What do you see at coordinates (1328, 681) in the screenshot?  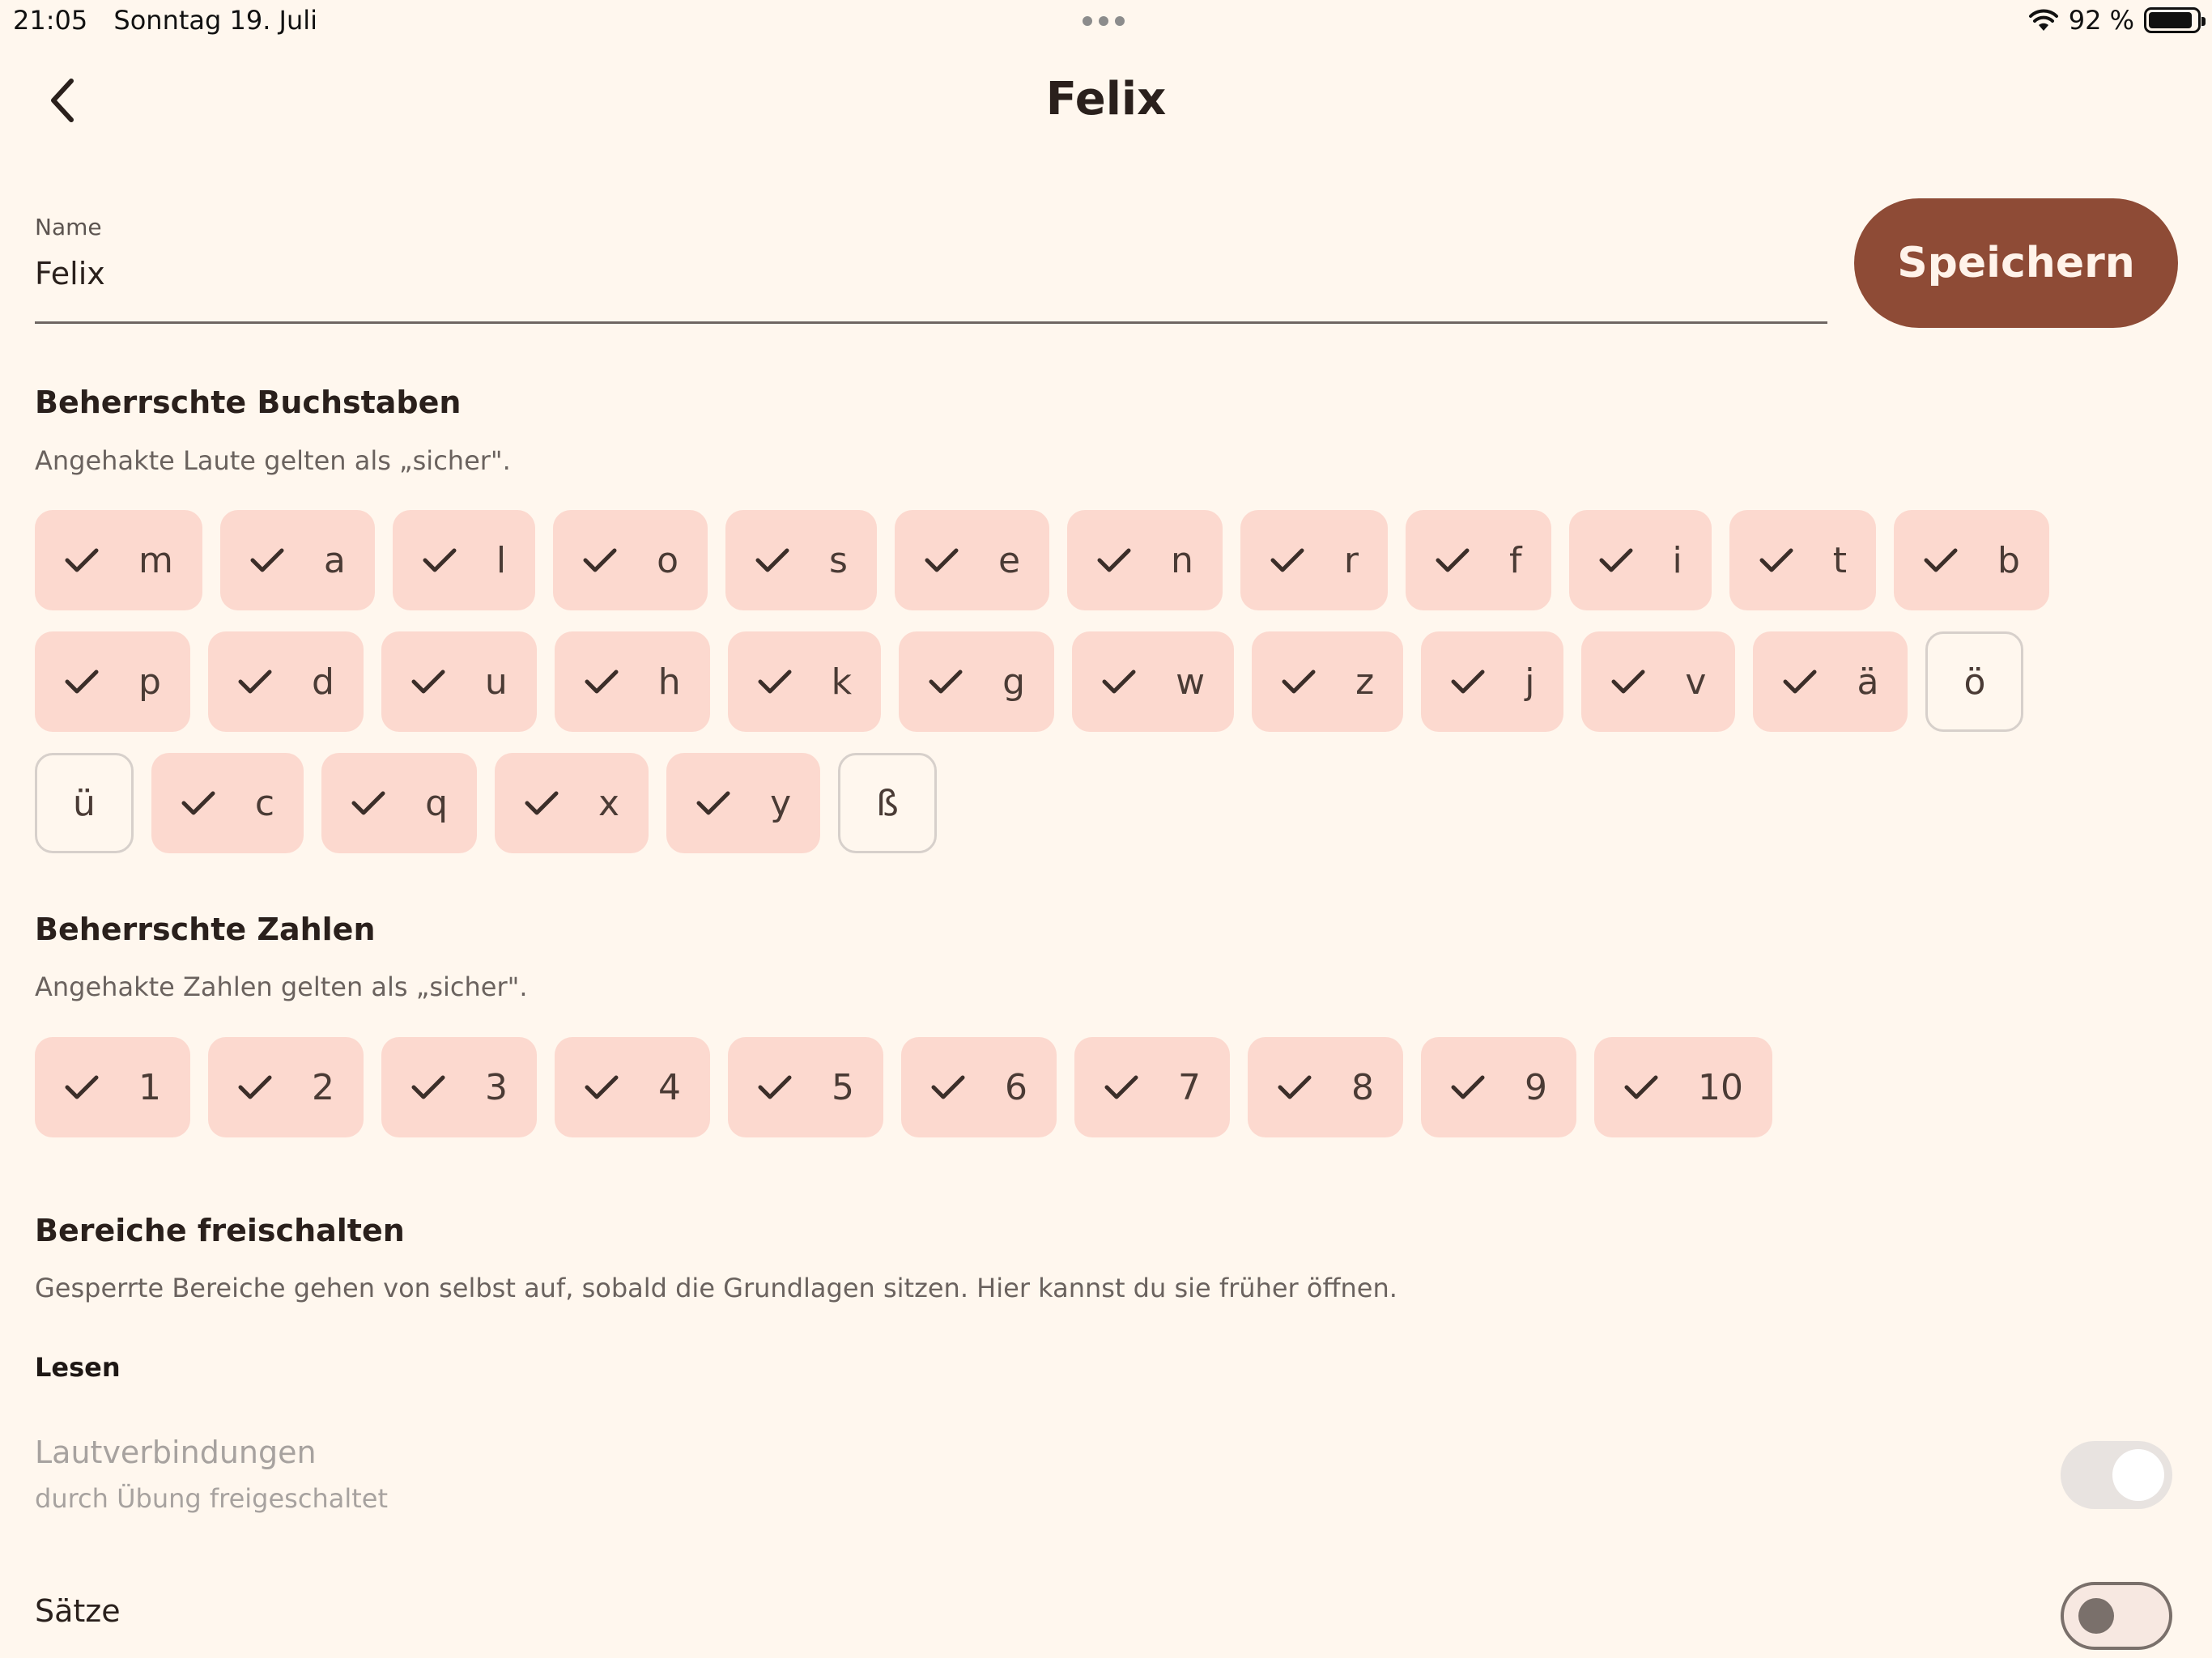 I see `letter-chip: z` at bounding box center [1328, 681].